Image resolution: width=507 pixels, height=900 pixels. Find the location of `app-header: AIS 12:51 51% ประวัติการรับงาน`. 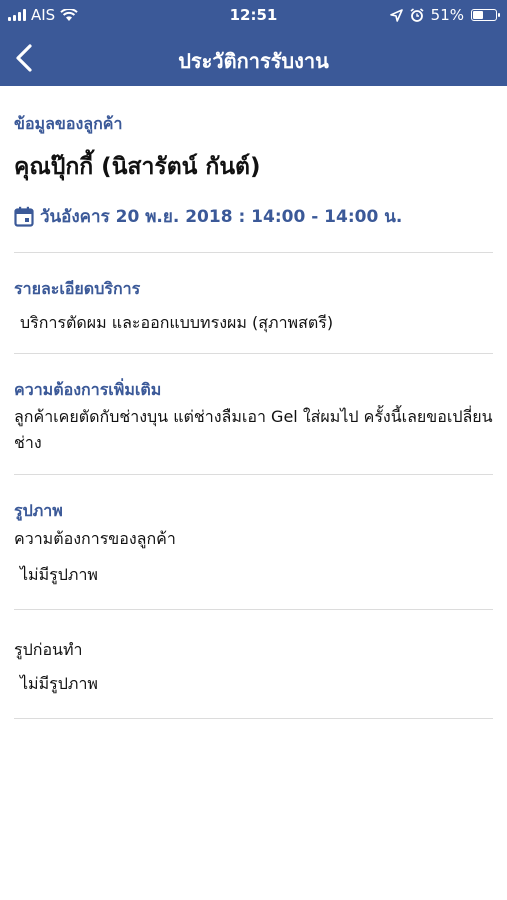

app-header: AIS 12:51 51% ประวัติการรับงาน is located at coordinates (253, 43).